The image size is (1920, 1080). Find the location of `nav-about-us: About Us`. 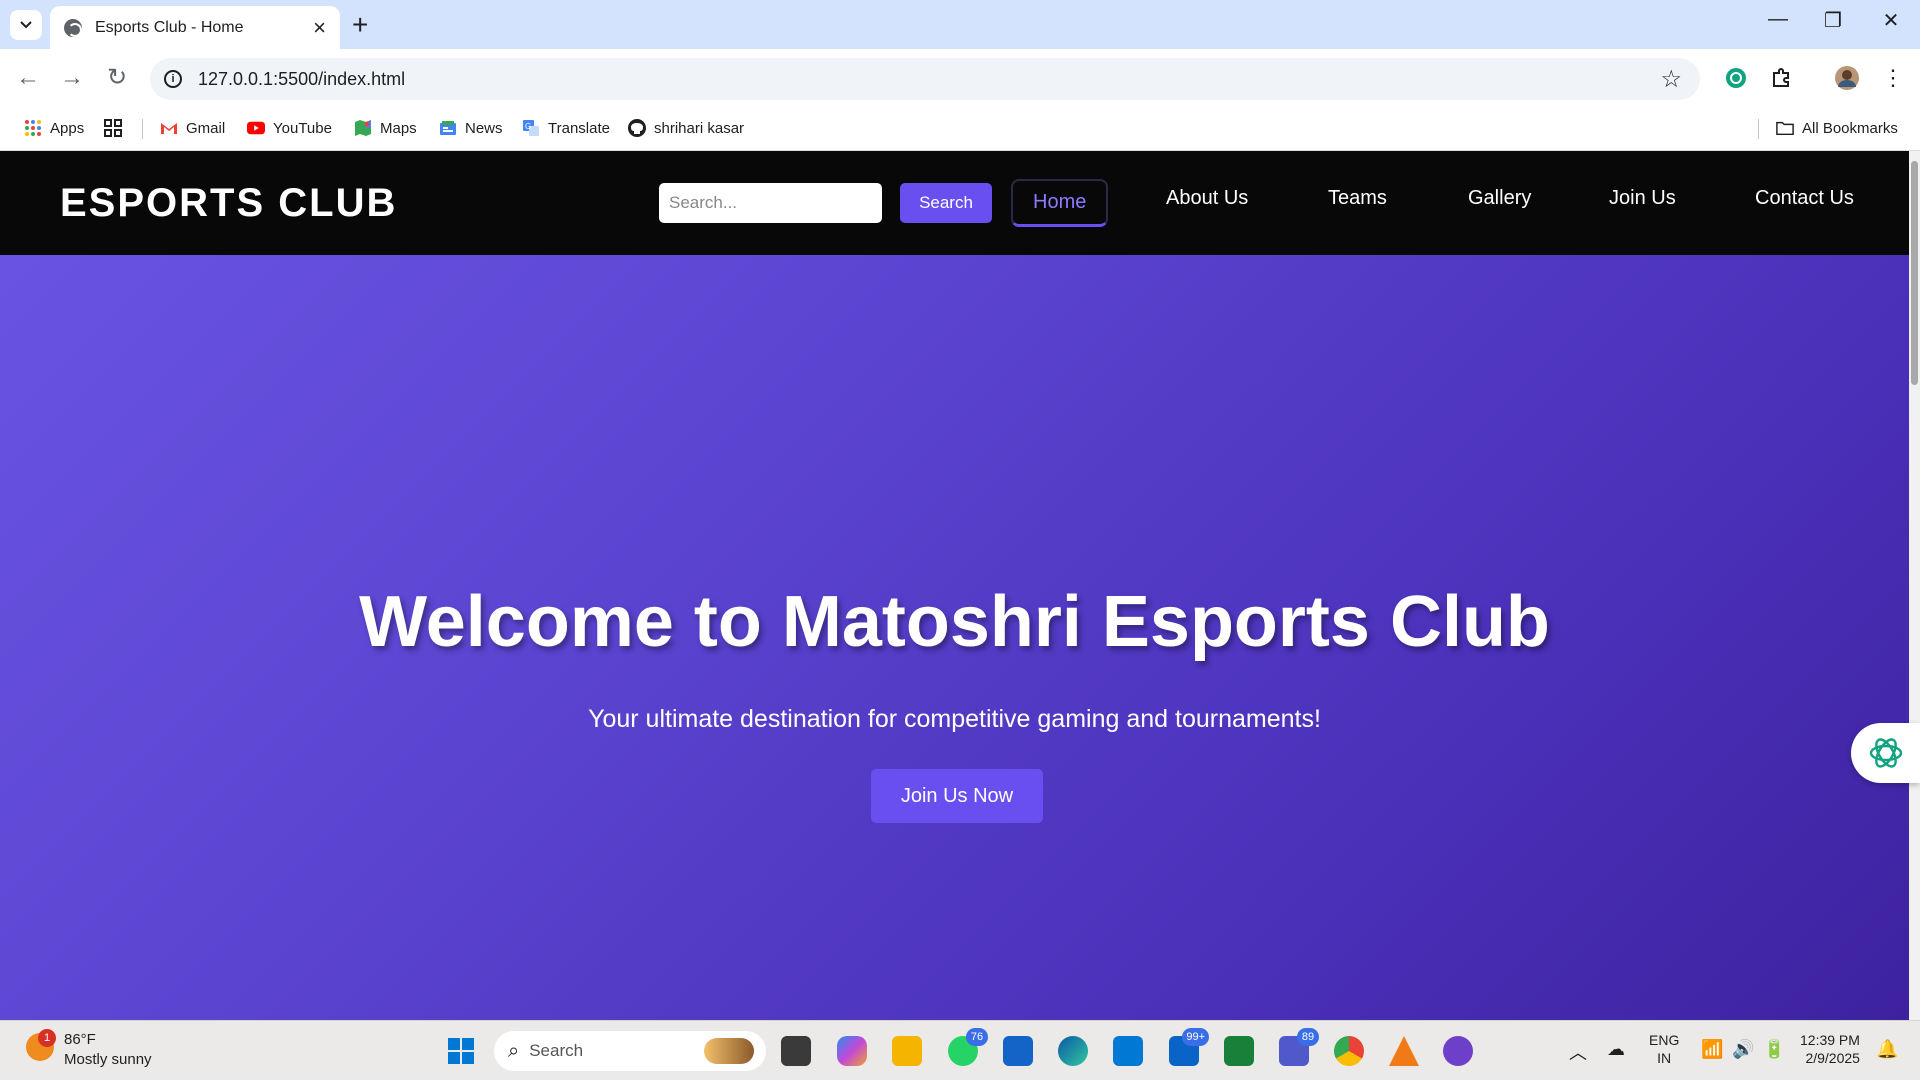

nav-about-us: About Us is located at coordinates (1207, 203).